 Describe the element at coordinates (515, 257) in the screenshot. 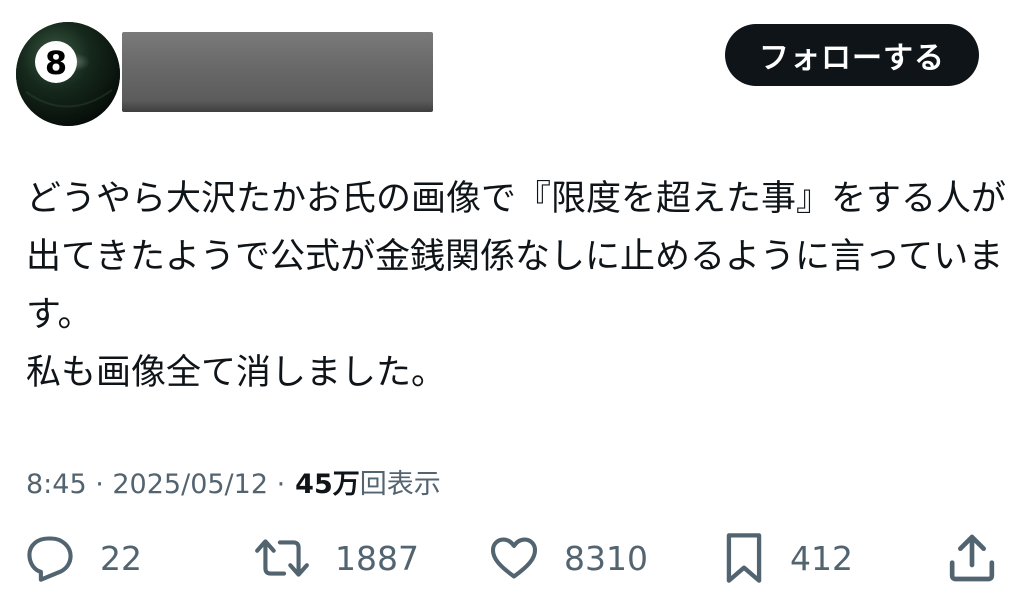

I see `tweet-text-line: 出てきたようで公式が金銭関係なしに止めるように言っていま` at that location.